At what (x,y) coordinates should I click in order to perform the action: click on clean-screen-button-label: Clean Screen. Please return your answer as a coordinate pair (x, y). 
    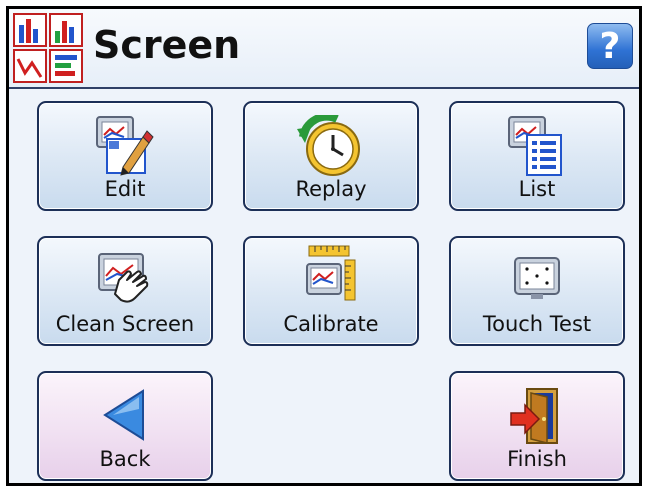
    Looking at the image, I should click on (125, 324).